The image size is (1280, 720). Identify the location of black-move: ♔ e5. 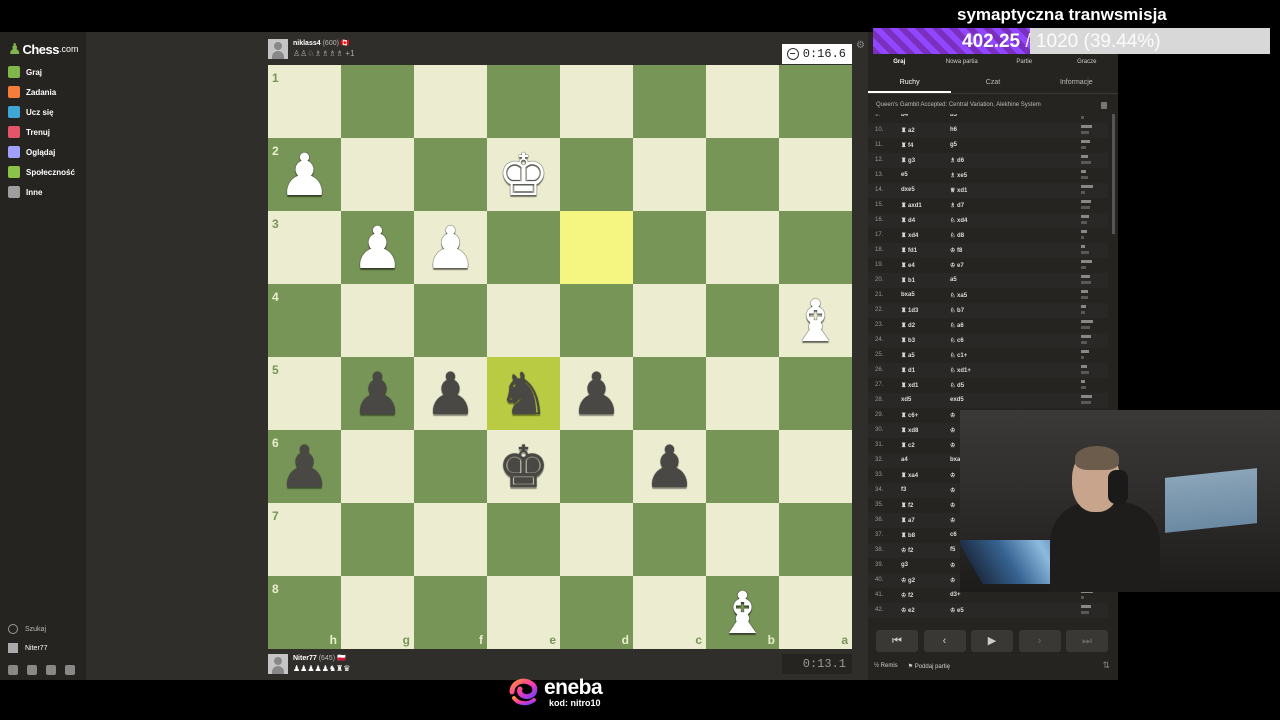
(957, 610).